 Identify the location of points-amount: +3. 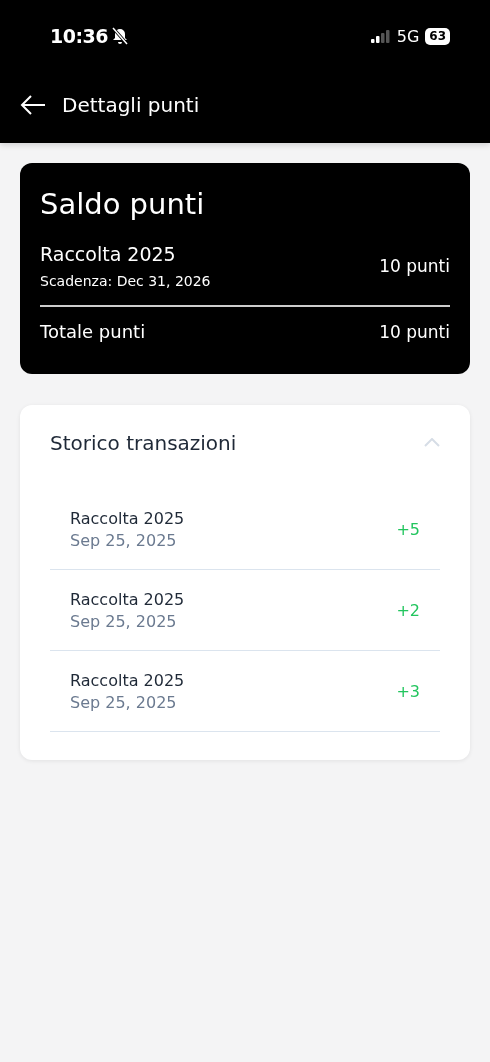
(408, 691).